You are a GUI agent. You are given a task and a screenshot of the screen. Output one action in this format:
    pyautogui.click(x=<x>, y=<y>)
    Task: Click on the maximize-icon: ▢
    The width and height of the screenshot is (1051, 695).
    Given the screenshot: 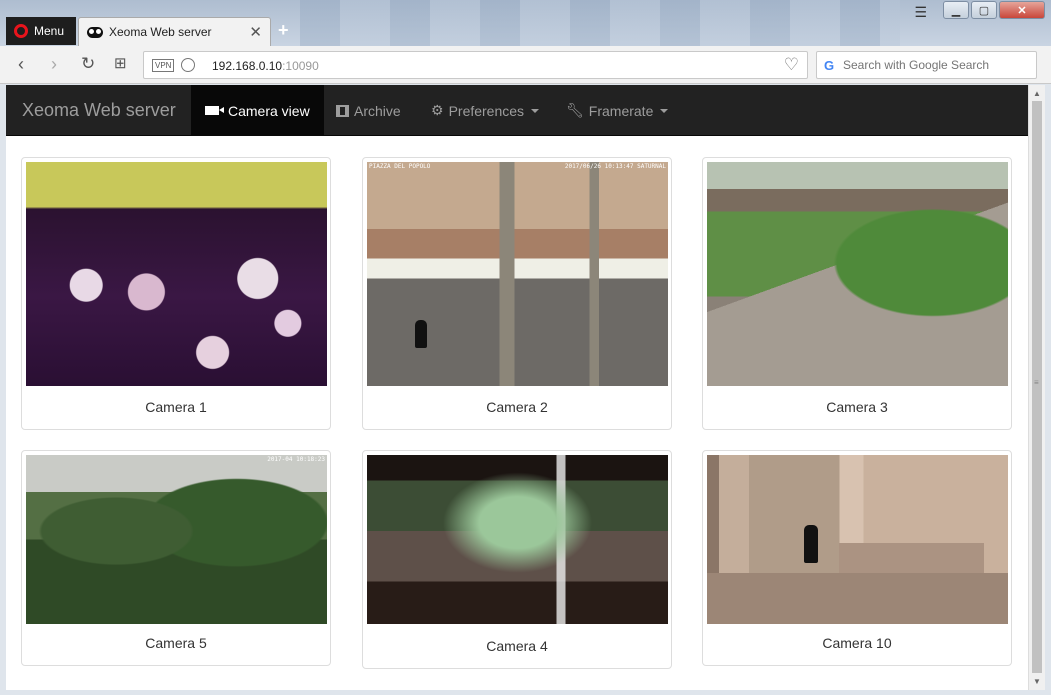 What is the action you would take?
    pyautogui.click(x=984, y=10)
    